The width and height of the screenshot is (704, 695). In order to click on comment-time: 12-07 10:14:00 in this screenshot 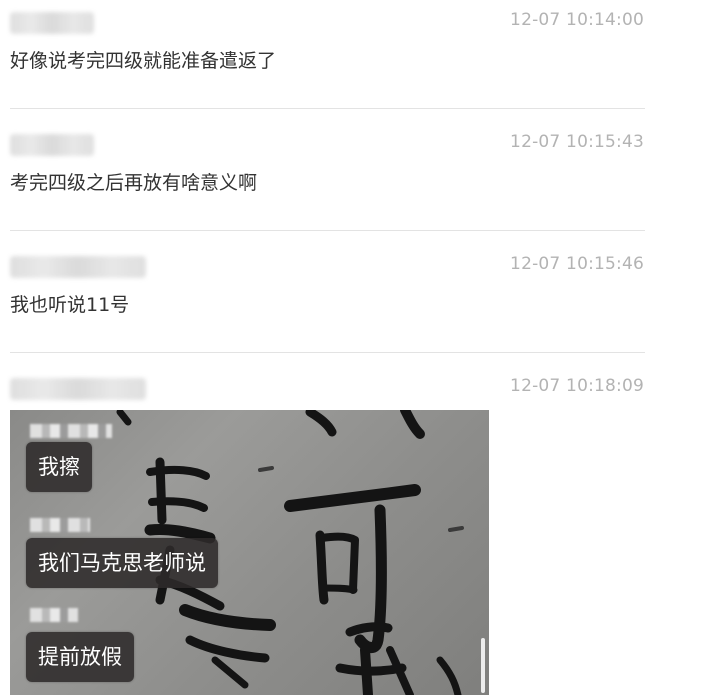, I will do `click(577, 20)`.